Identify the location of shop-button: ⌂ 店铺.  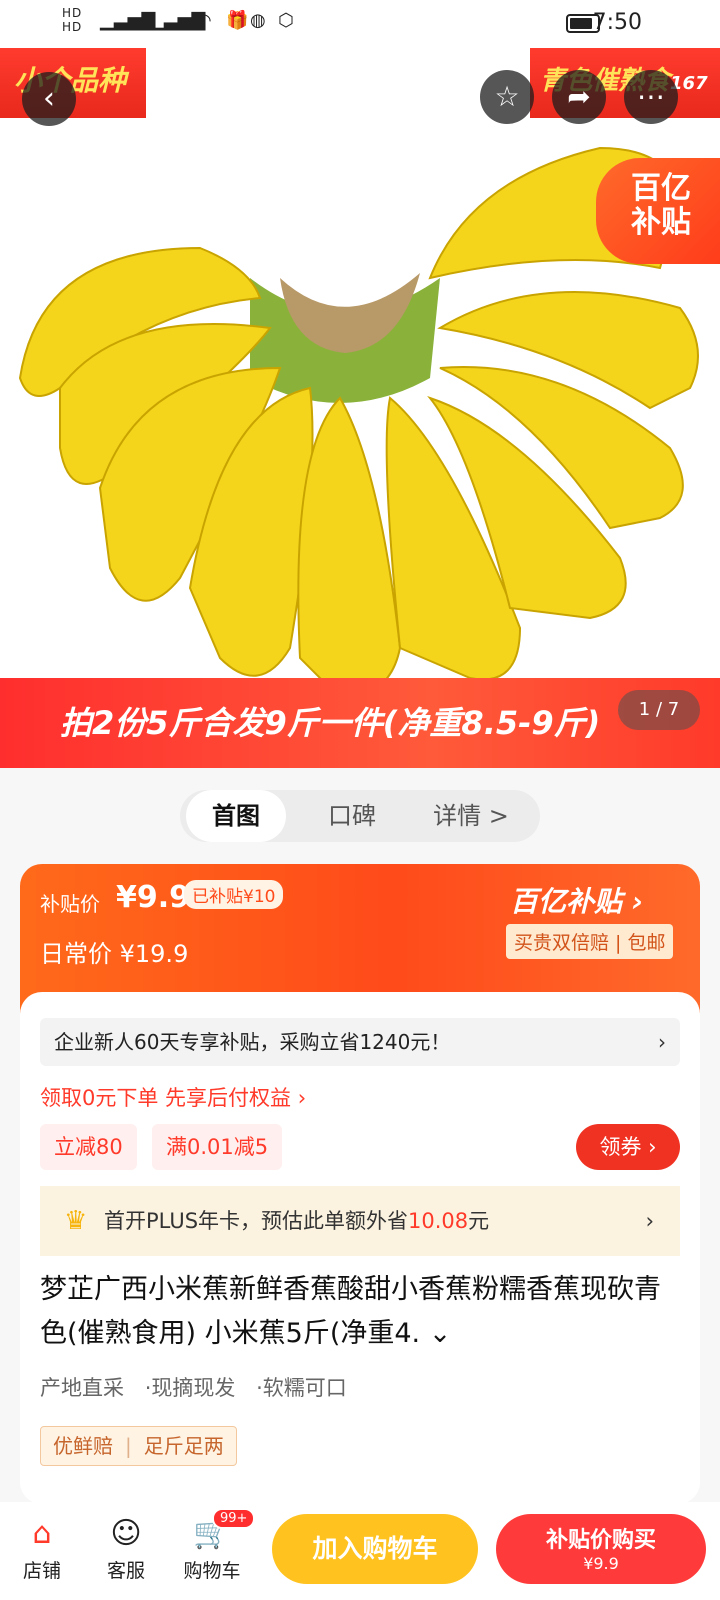
(42, 1542).